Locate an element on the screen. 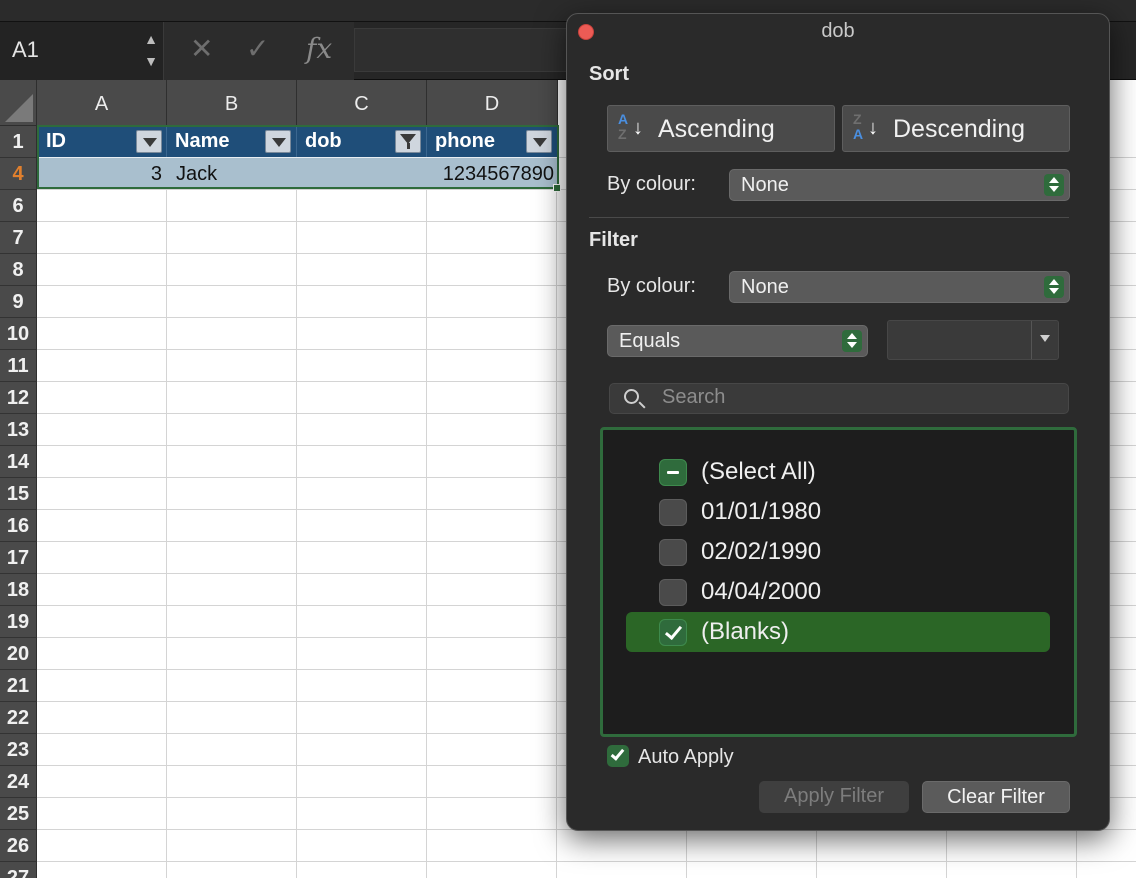 This screenshot has height=878, width=1136. list-item-label: 04/04/2000 is located at coordinates (761, 591).